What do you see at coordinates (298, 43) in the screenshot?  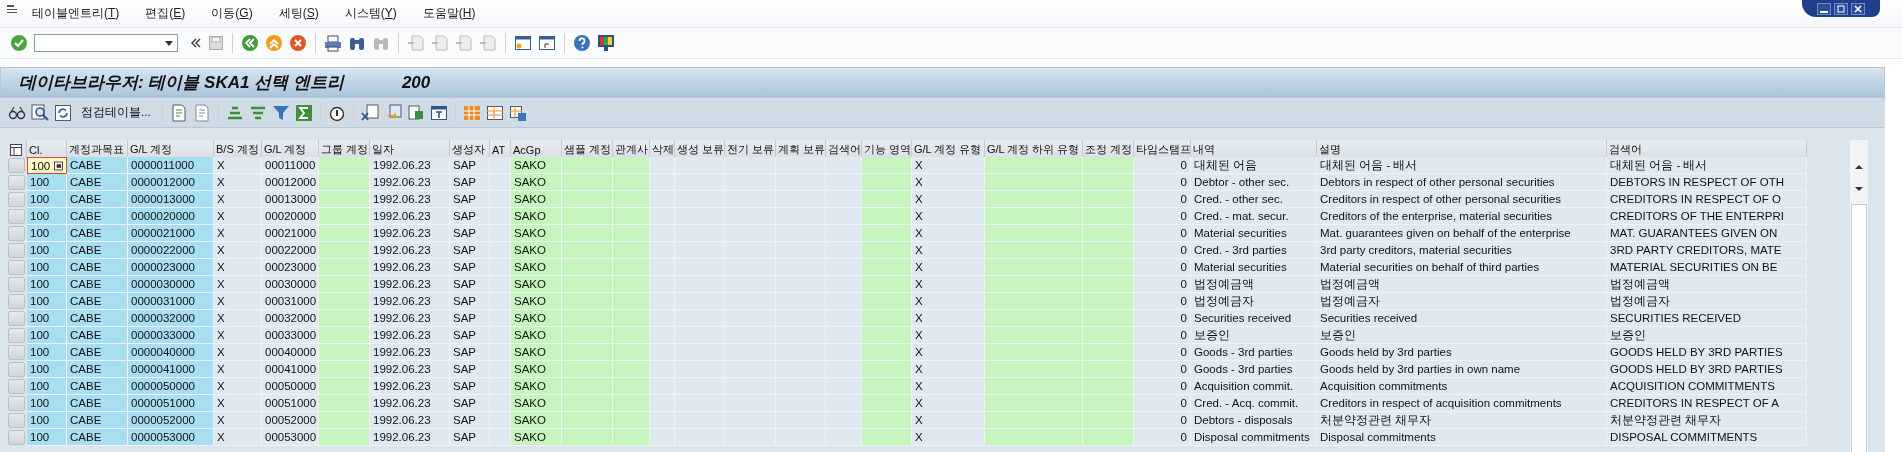 I see `cancel-icon` at bounding box center [298, 43].